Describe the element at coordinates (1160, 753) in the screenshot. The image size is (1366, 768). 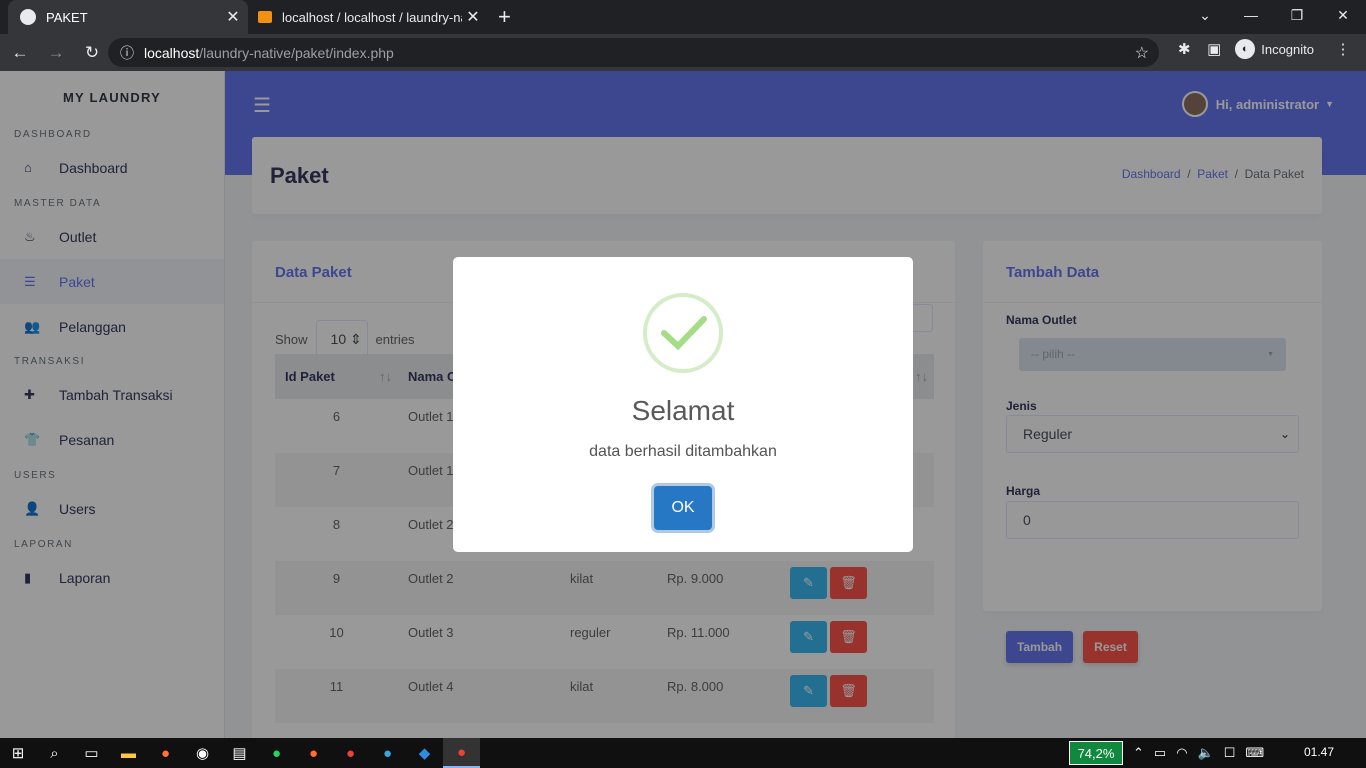
I see `battery-icon: ▭` at that location.